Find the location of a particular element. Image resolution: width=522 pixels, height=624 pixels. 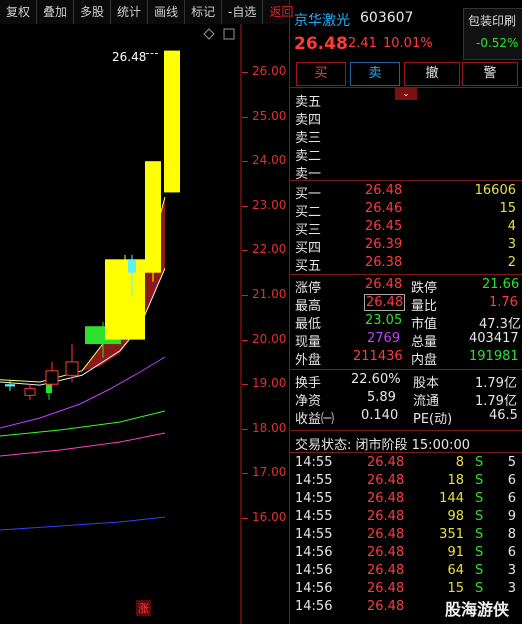

market-cap-label: 市值 is located at coordinates (424, 324).